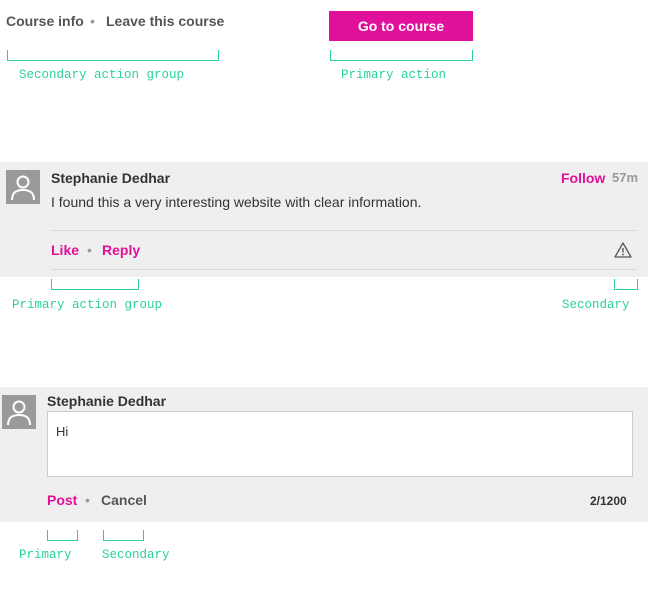 The image size is (648, 592). What do you see at coordinates (625, 177) in the screenshot?
I see `comment-timestamp: 57m` at bounding box center [625, 177].